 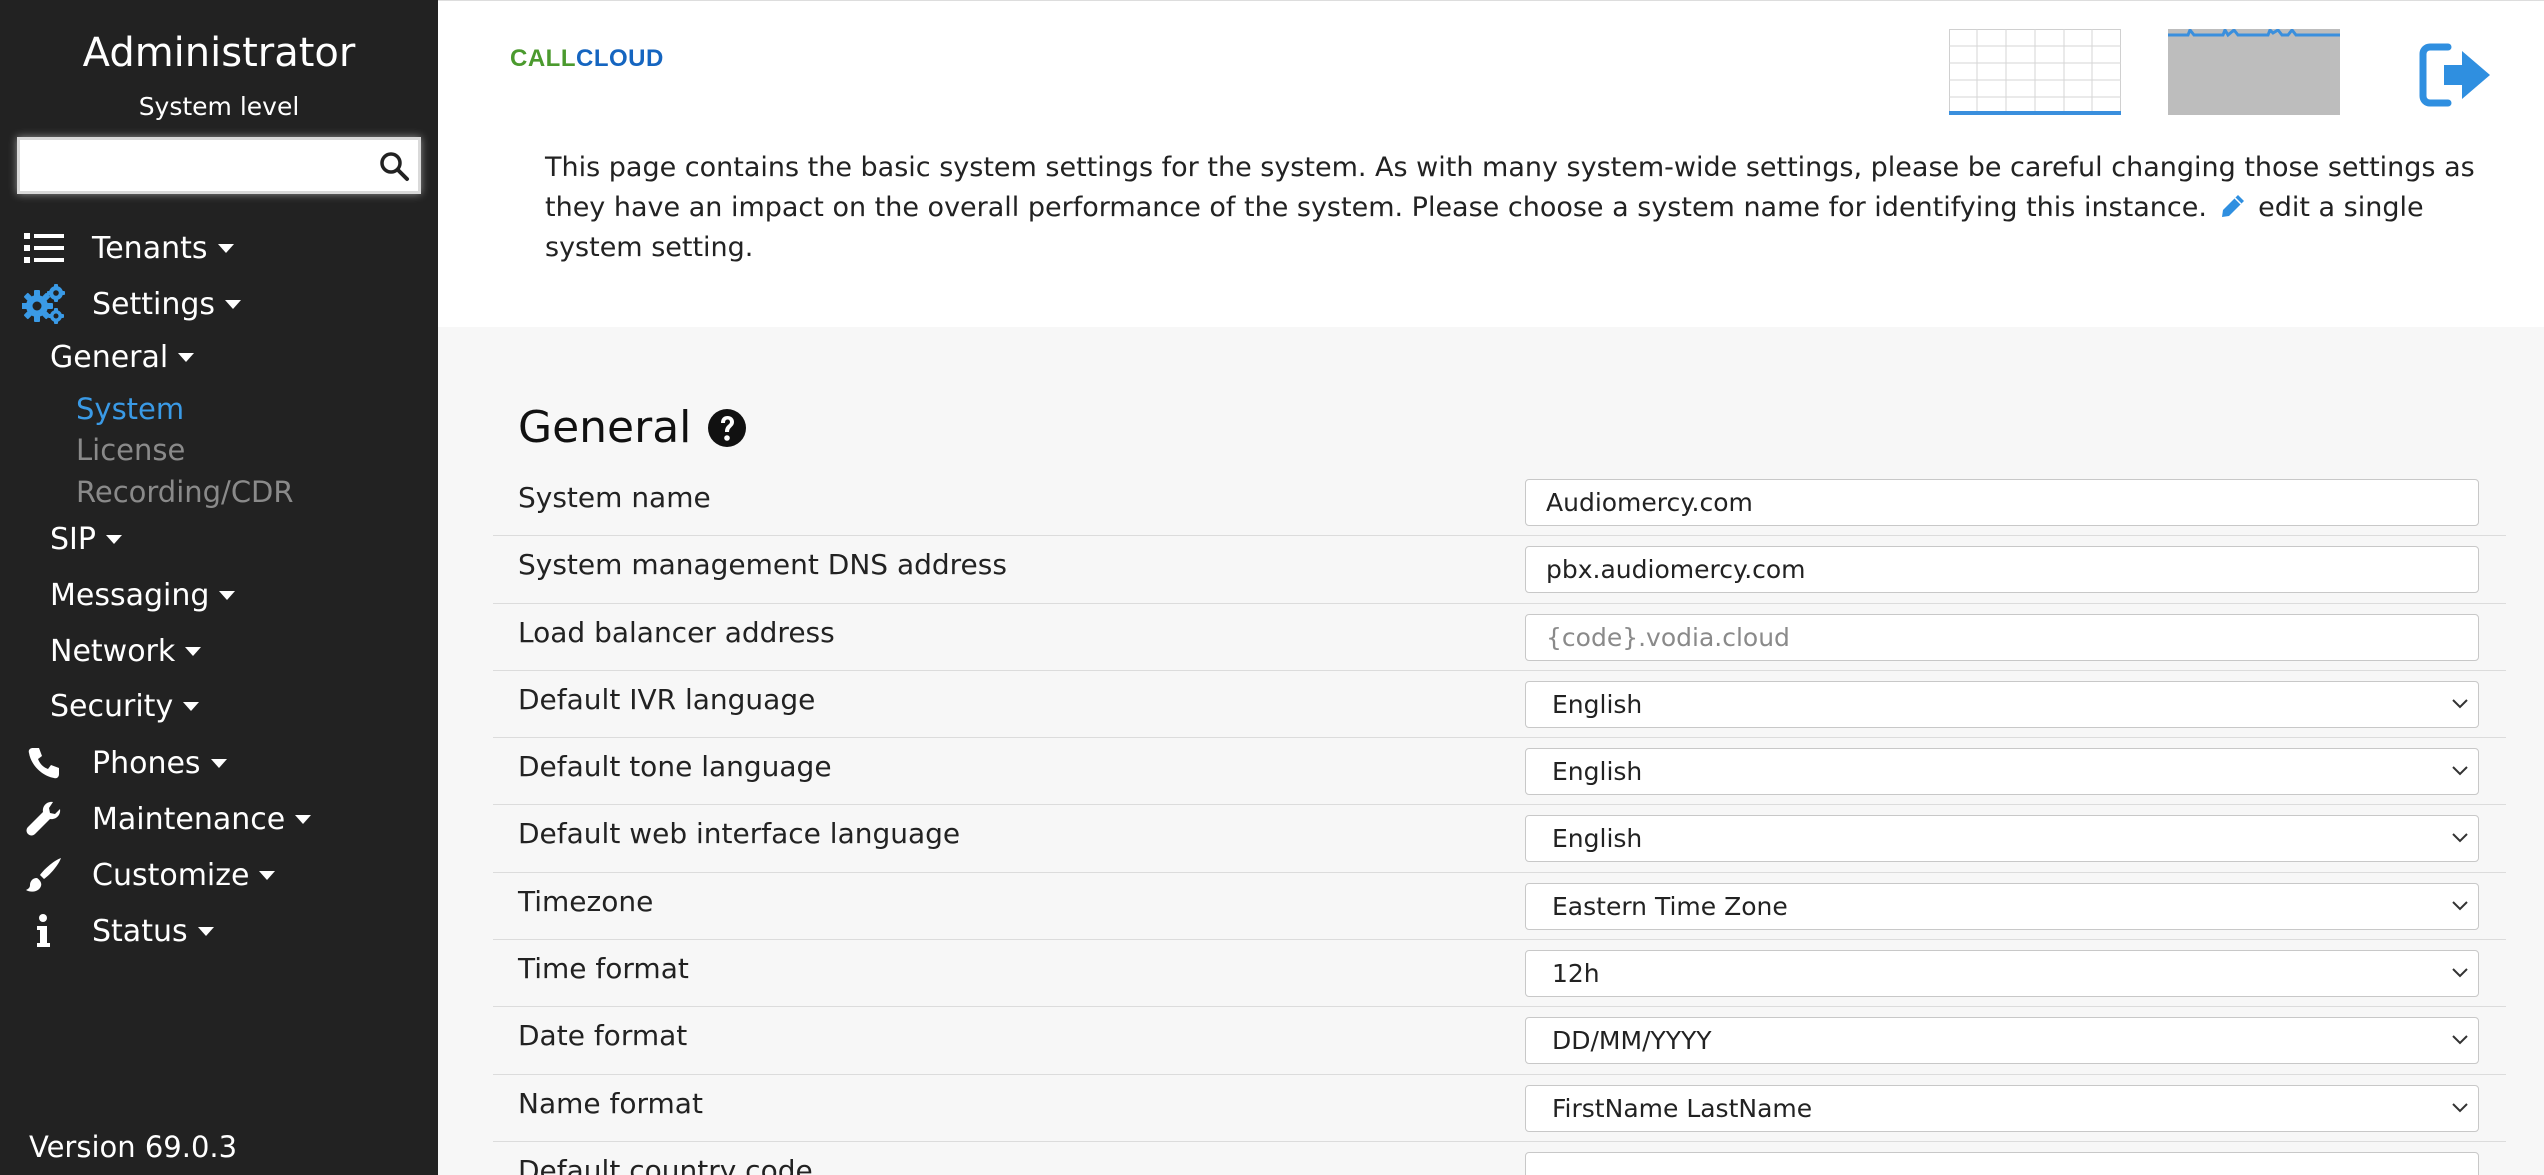 What do you see at coordinates (133, 1147) in the screenshot?
I see `version-label: Version 69.0.3` at bounding box center [133, 1147].